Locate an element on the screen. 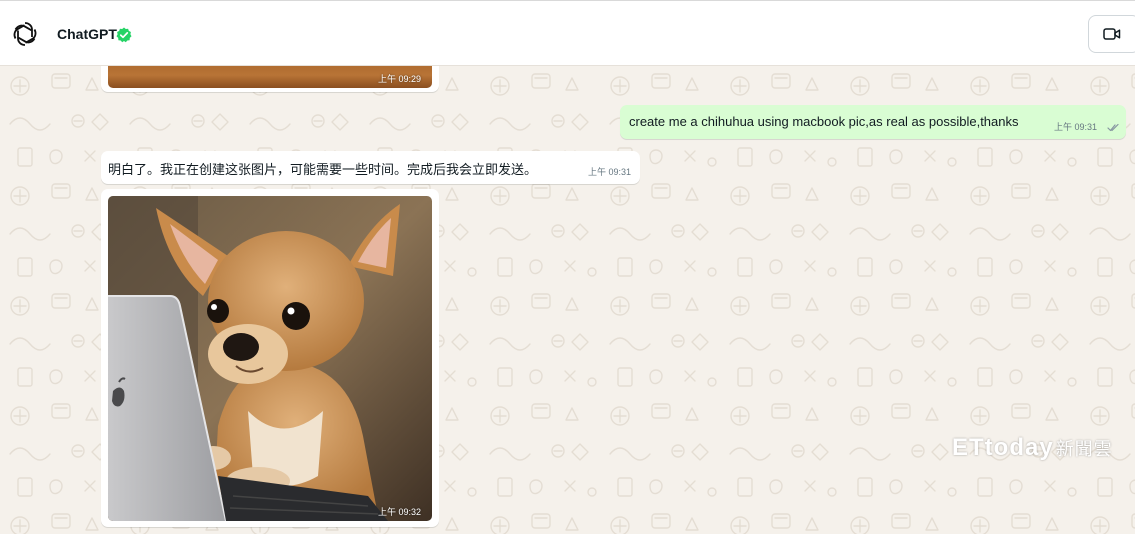 The height and width of the screenshot is (534, 1135). message-time: 上午 09:32 is located at coordinates (400, 512).